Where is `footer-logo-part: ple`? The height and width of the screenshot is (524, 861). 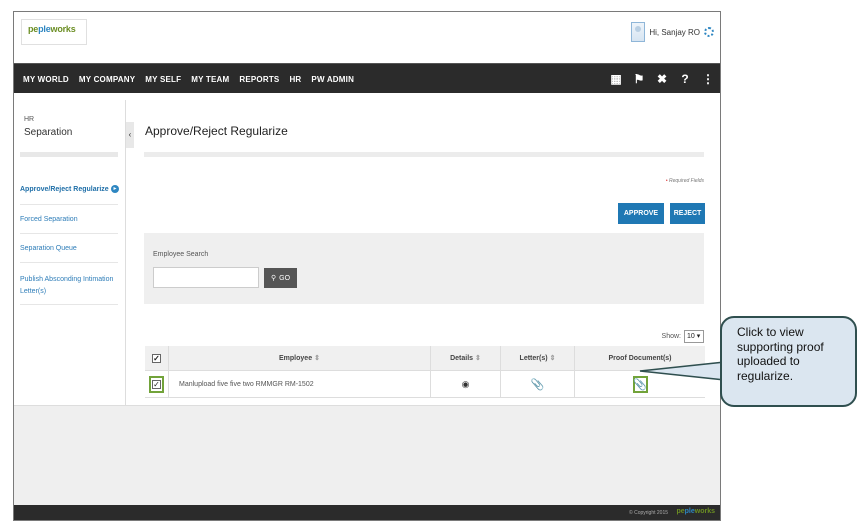 footer-logo-part: ple is located at coordinates (689, 511).